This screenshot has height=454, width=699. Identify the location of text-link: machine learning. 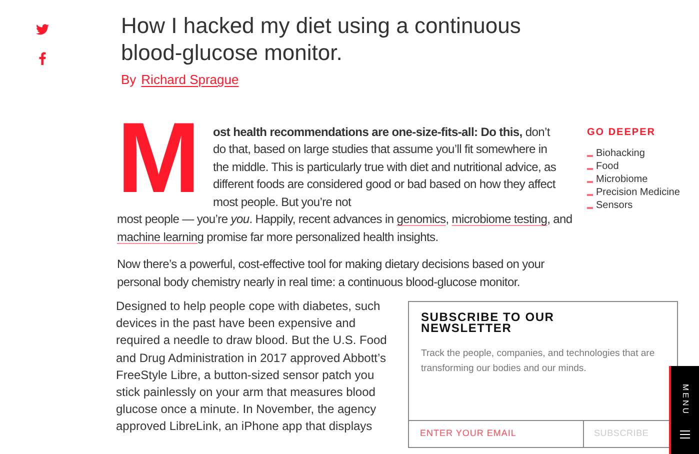
(160, 237).